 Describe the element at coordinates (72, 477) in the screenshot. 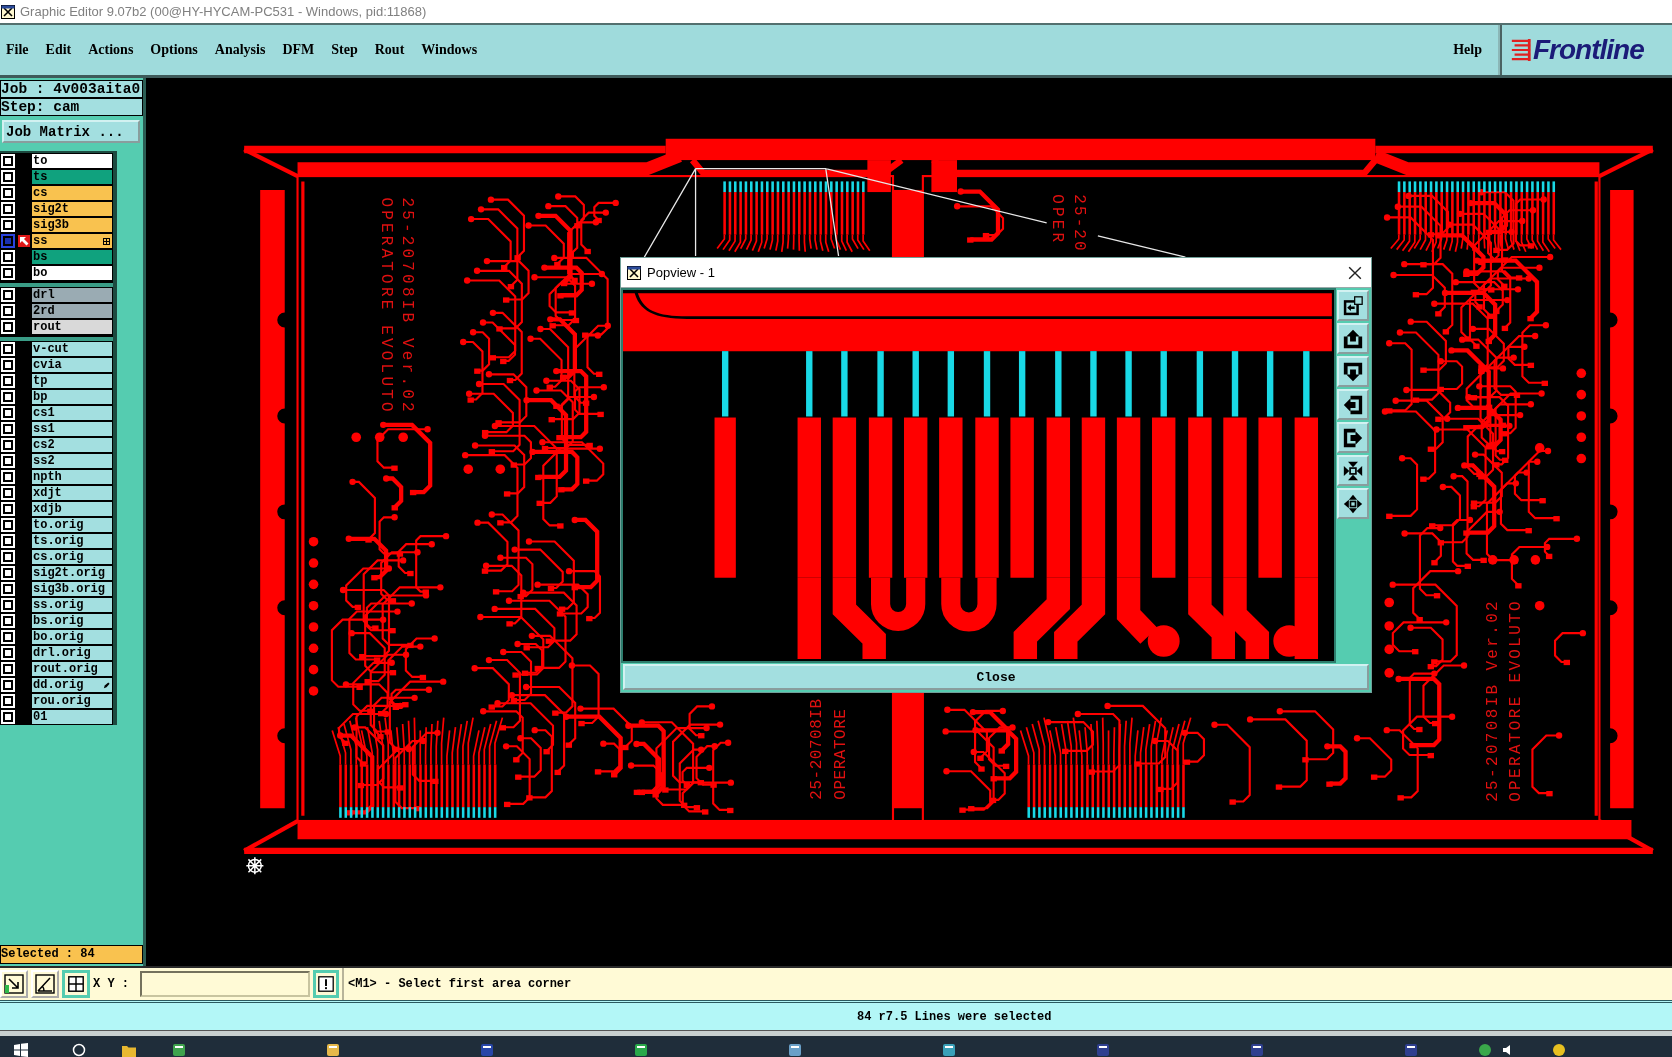

I see `layer-name: npth` at that location.